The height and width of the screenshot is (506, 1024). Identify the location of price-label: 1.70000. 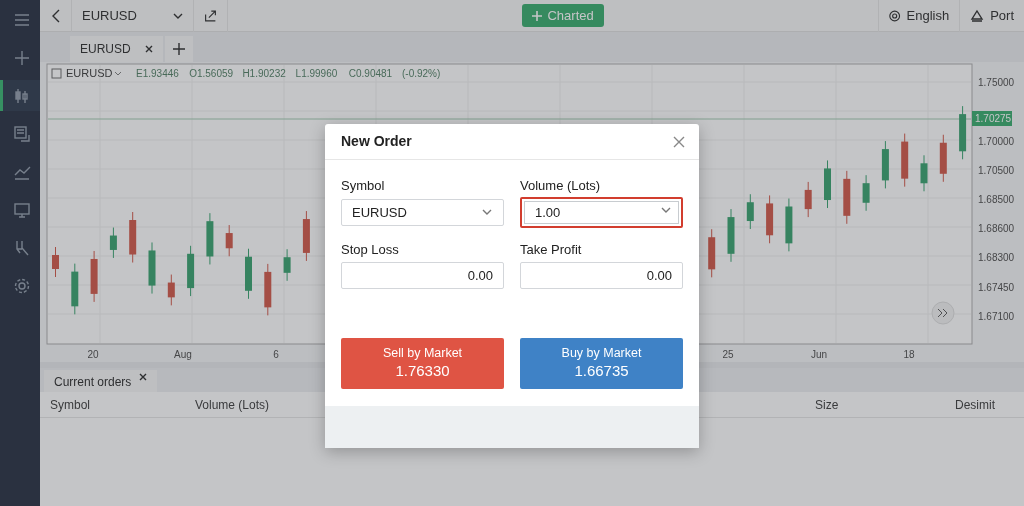
(996, 141).